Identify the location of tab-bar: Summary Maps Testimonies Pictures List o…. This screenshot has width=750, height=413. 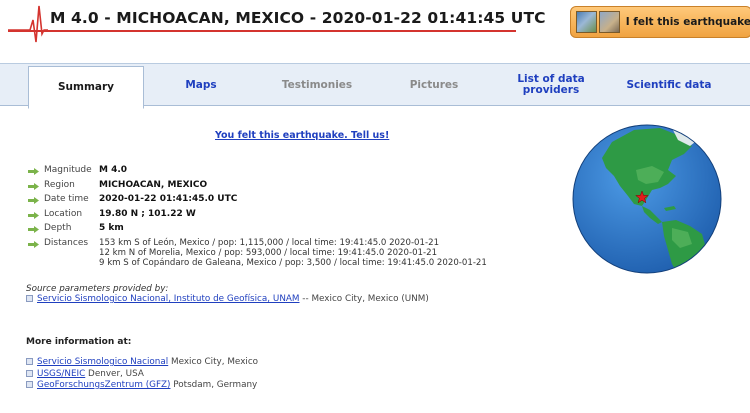
(375, 86).